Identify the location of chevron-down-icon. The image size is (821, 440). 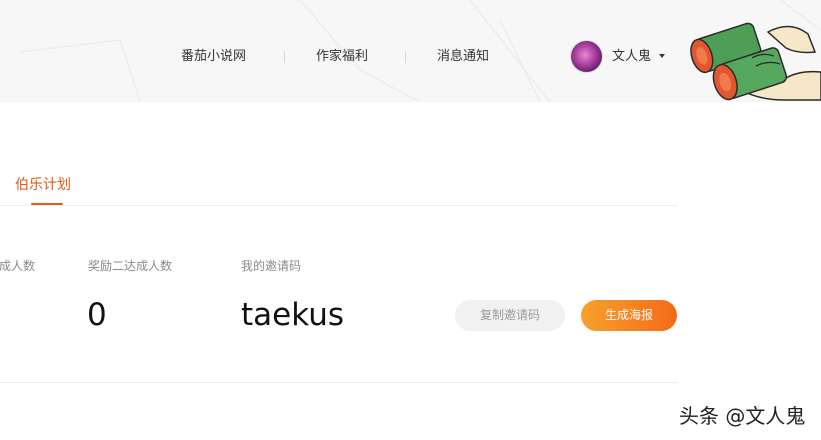
(662, 56).